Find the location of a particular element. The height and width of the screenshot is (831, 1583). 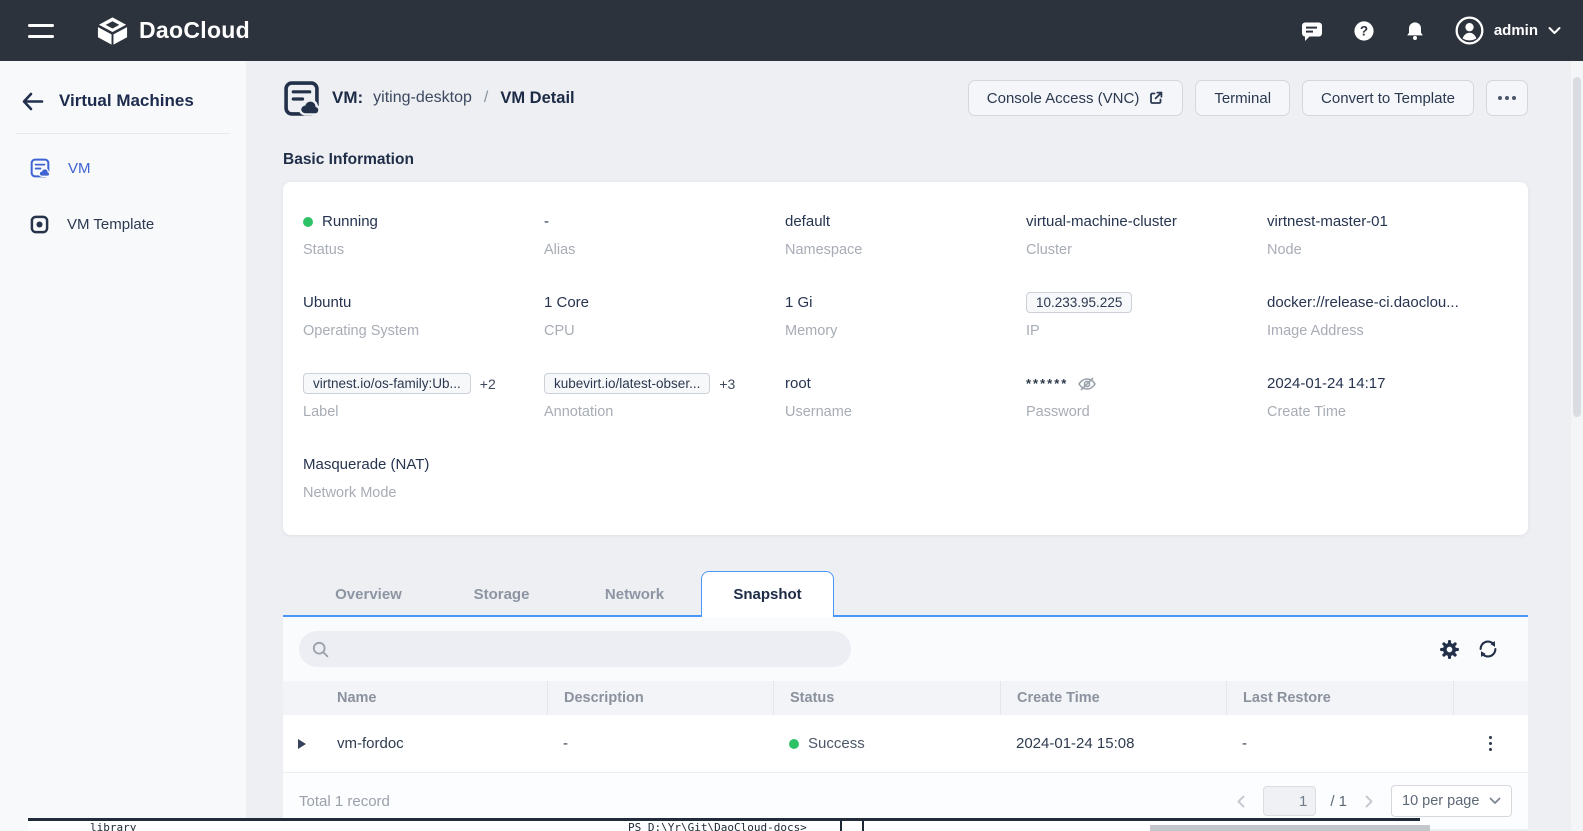

field-label: Label is located at coordinates (321, 412).